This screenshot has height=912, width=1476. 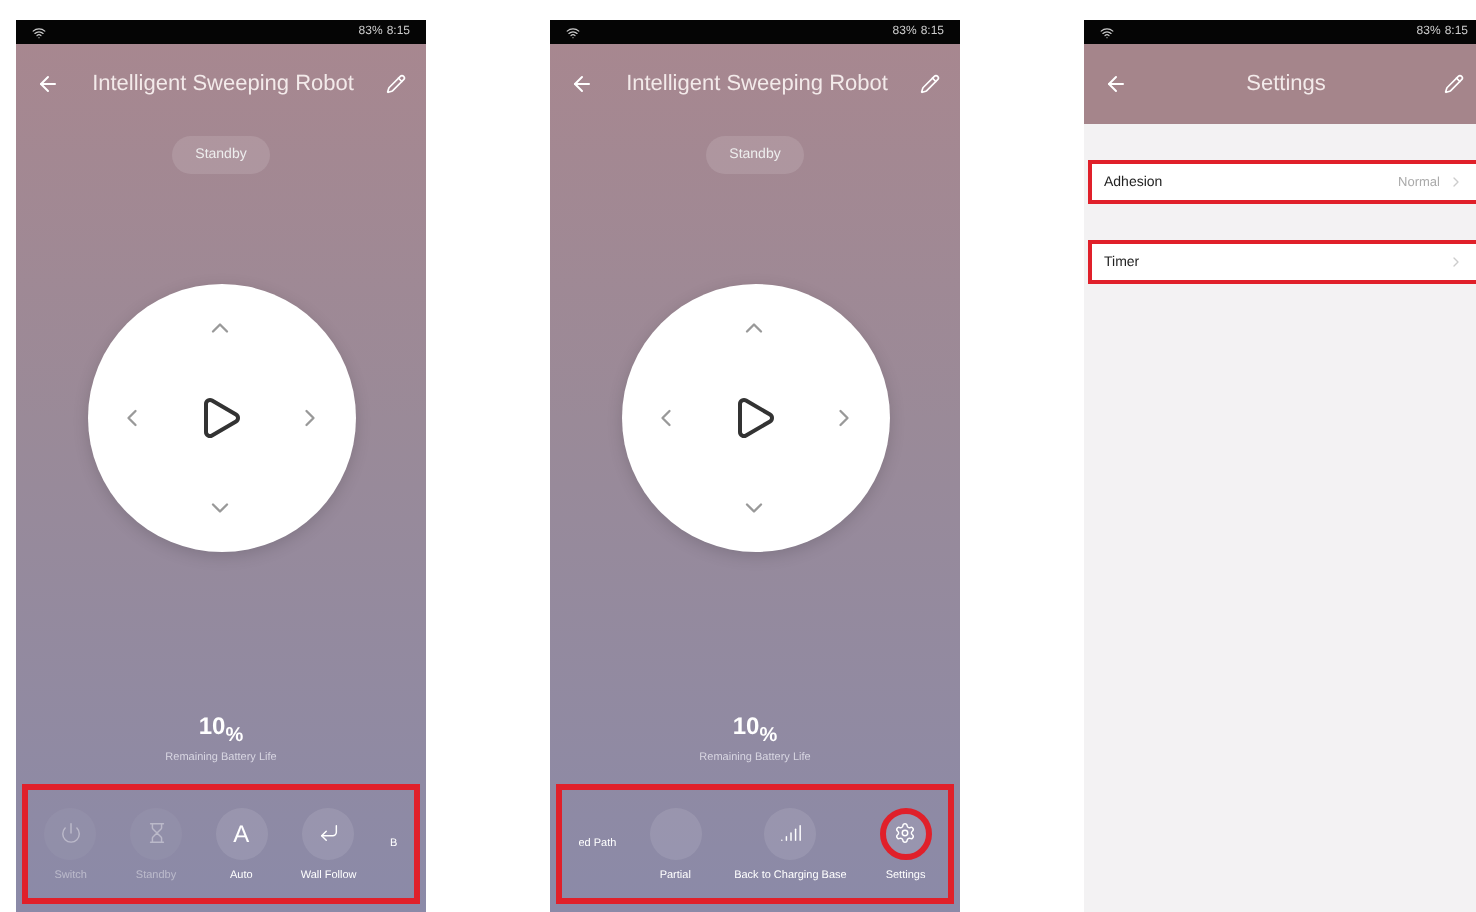 I want to click on corner-arrow-icon, so click(x=328, y=833).